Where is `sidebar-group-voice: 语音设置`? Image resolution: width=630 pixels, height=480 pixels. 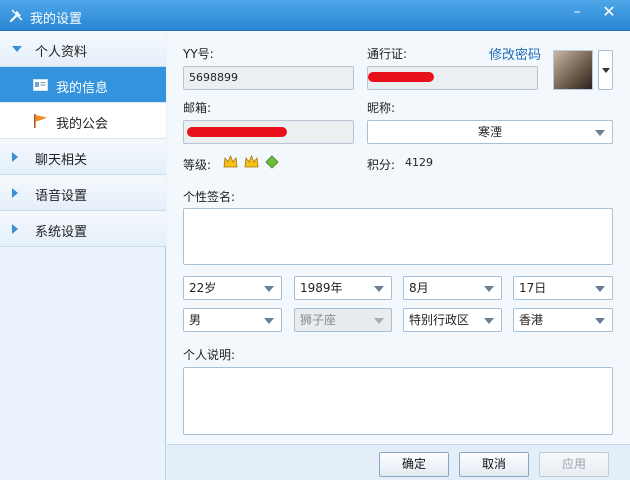
sidebar-group-voice: 语音设置 is located at coordinates (83, 193).